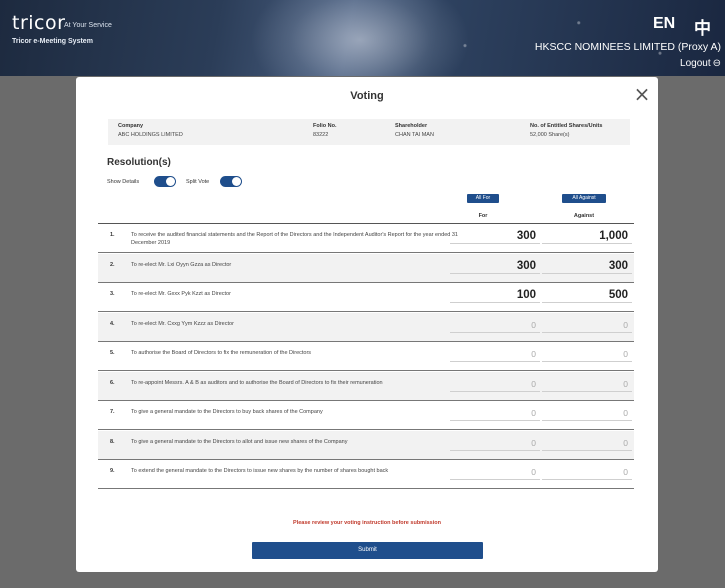  Describe the element at coordinates (366, 488) in the screenshot. I see `row-divider` at that location.